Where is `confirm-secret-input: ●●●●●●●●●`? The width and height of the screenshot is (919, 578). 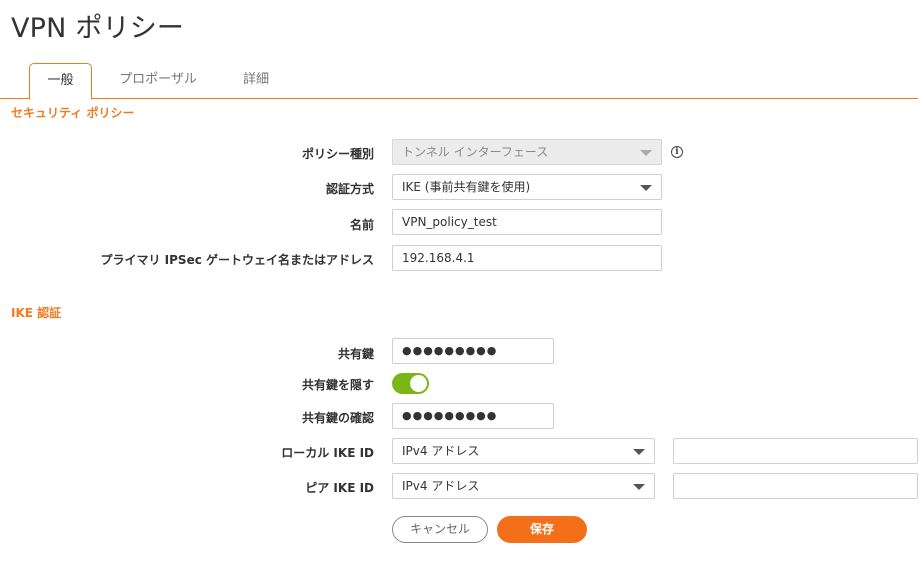 confirm-secret-input: ●●●●●●●●● is located at coordinates (473, 416).